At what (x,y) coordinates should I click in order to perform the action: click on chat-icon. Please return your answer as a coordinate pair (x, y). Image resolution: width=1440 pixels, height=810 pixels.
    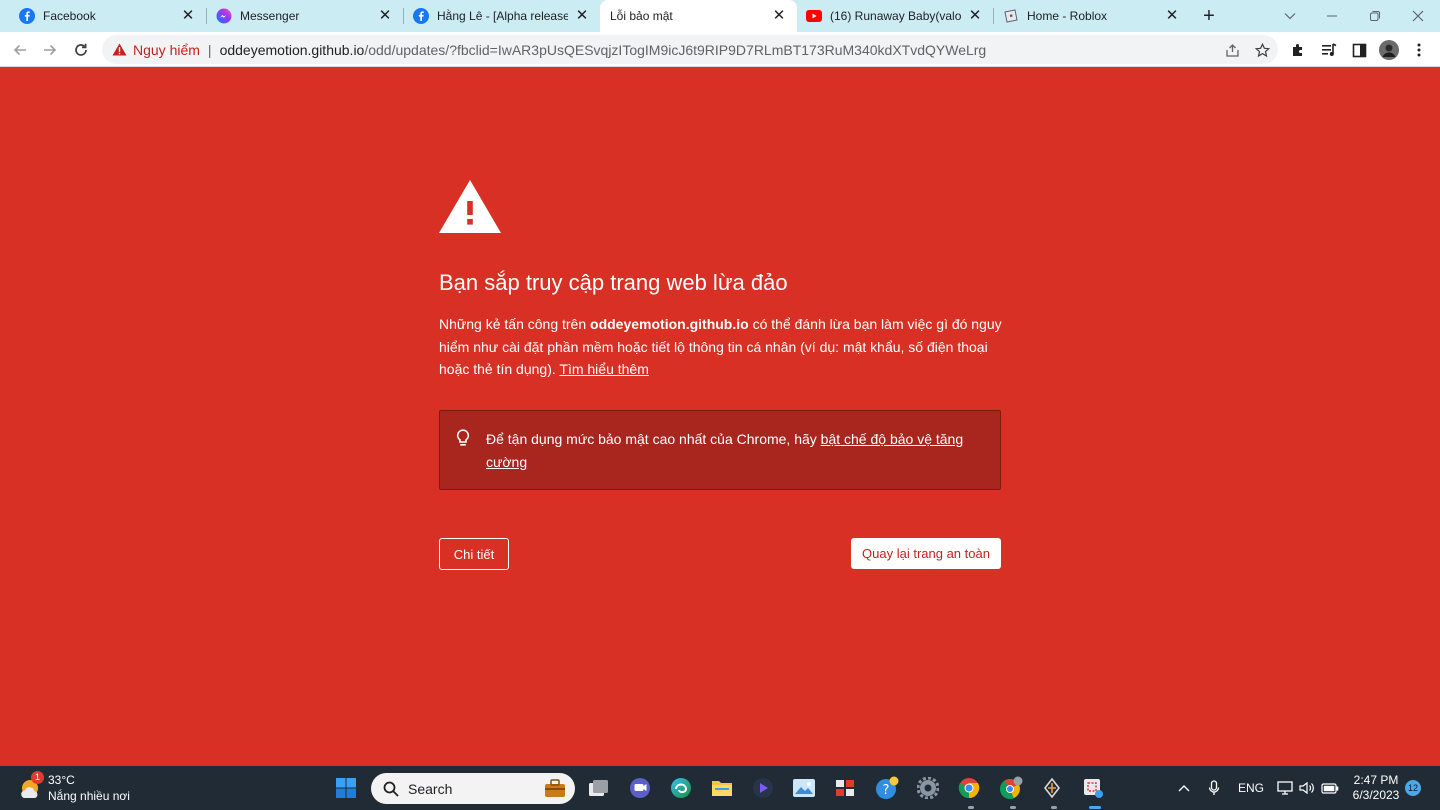
    Looking at the image, I should click on (640, 788).